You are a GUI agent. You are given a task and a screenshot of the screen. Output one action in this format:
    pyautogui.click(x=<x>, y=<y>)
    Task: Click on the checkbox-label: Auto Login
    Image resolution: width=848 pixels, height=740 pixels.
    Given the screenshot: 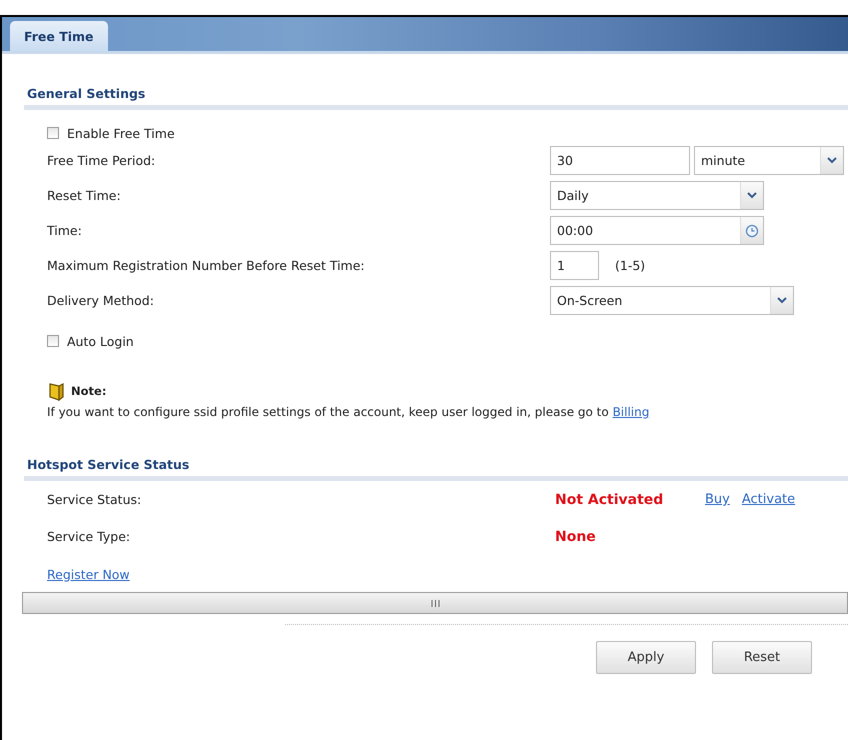 What is the action you would take?
    pyautogui.click(x=100, y=341)
    